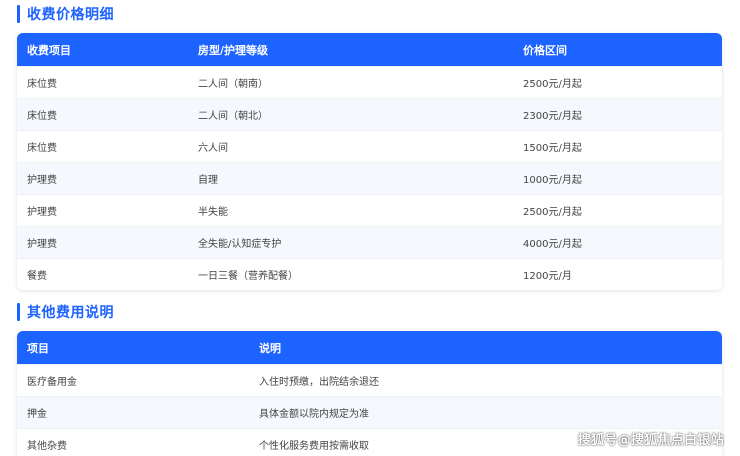  I want to click on other-item-cell: 医疗备用金, so click(133, 380).